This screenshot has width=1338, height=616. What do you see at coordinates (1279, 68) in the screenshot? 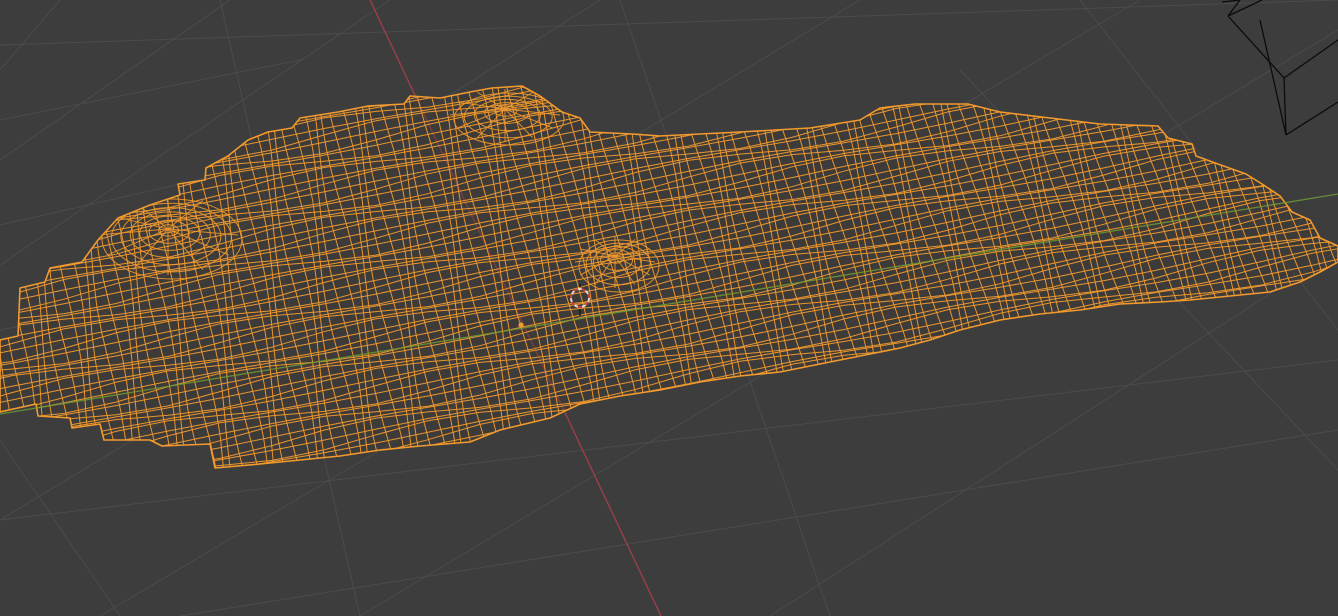
I see `camera-icon` at bounding box center [1279, 68].